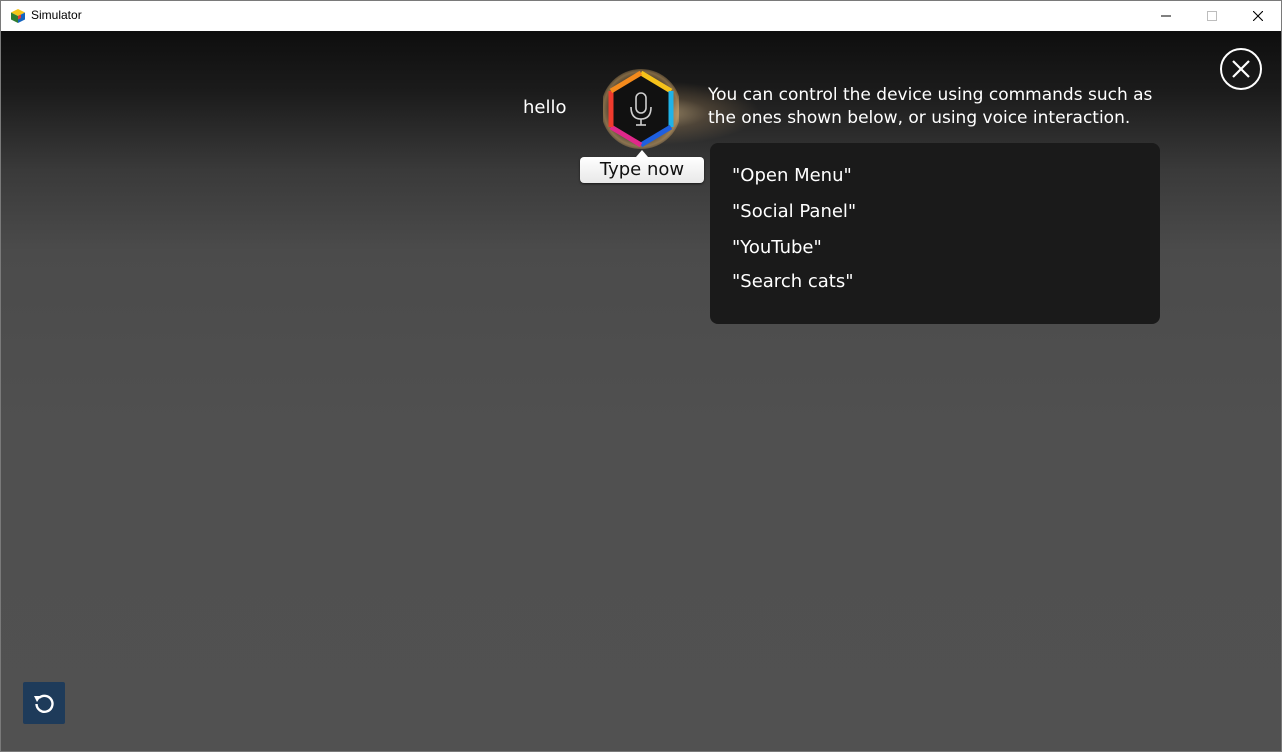 This screenshot has width=1282, height=752. What do you see at coordinates (545, 107) in the screenshot?
I see `recognized-speech-text: hello` at bounding box center [545, 107].